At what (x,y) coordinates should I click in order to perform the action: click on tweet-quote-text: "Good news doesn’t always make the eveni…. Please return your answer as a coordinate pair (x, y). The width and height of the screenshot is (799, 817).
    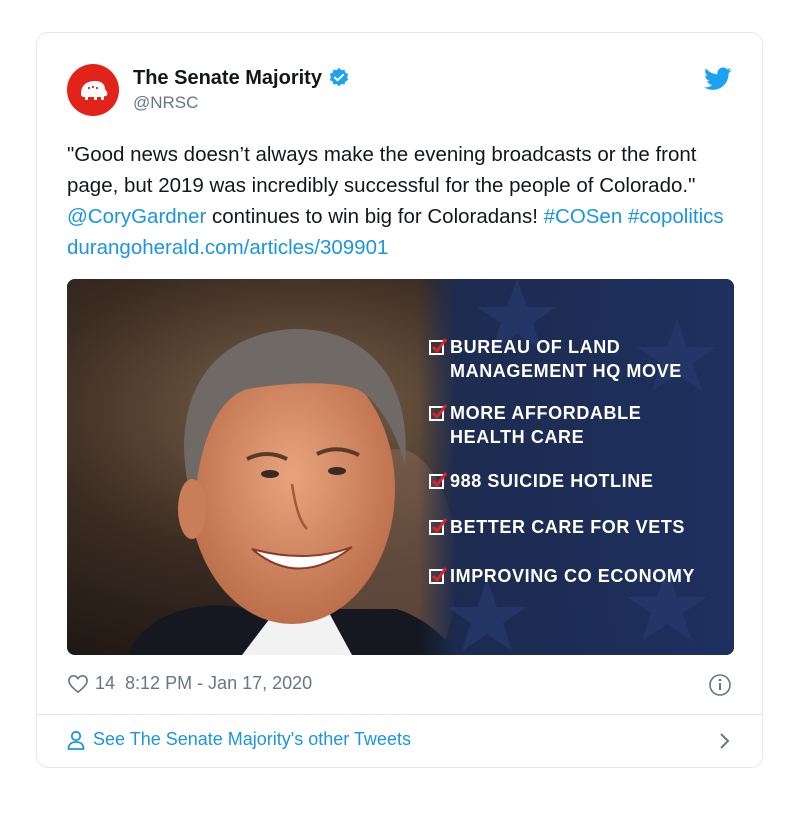
    Looking at the image, I should click on (382, 170).